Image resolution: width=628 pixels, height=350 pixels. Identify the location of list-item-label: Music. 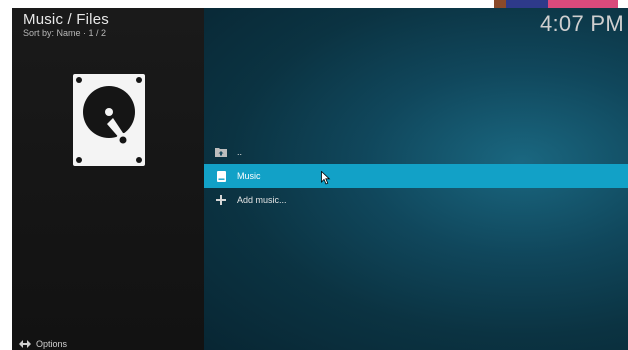
(249, 176).